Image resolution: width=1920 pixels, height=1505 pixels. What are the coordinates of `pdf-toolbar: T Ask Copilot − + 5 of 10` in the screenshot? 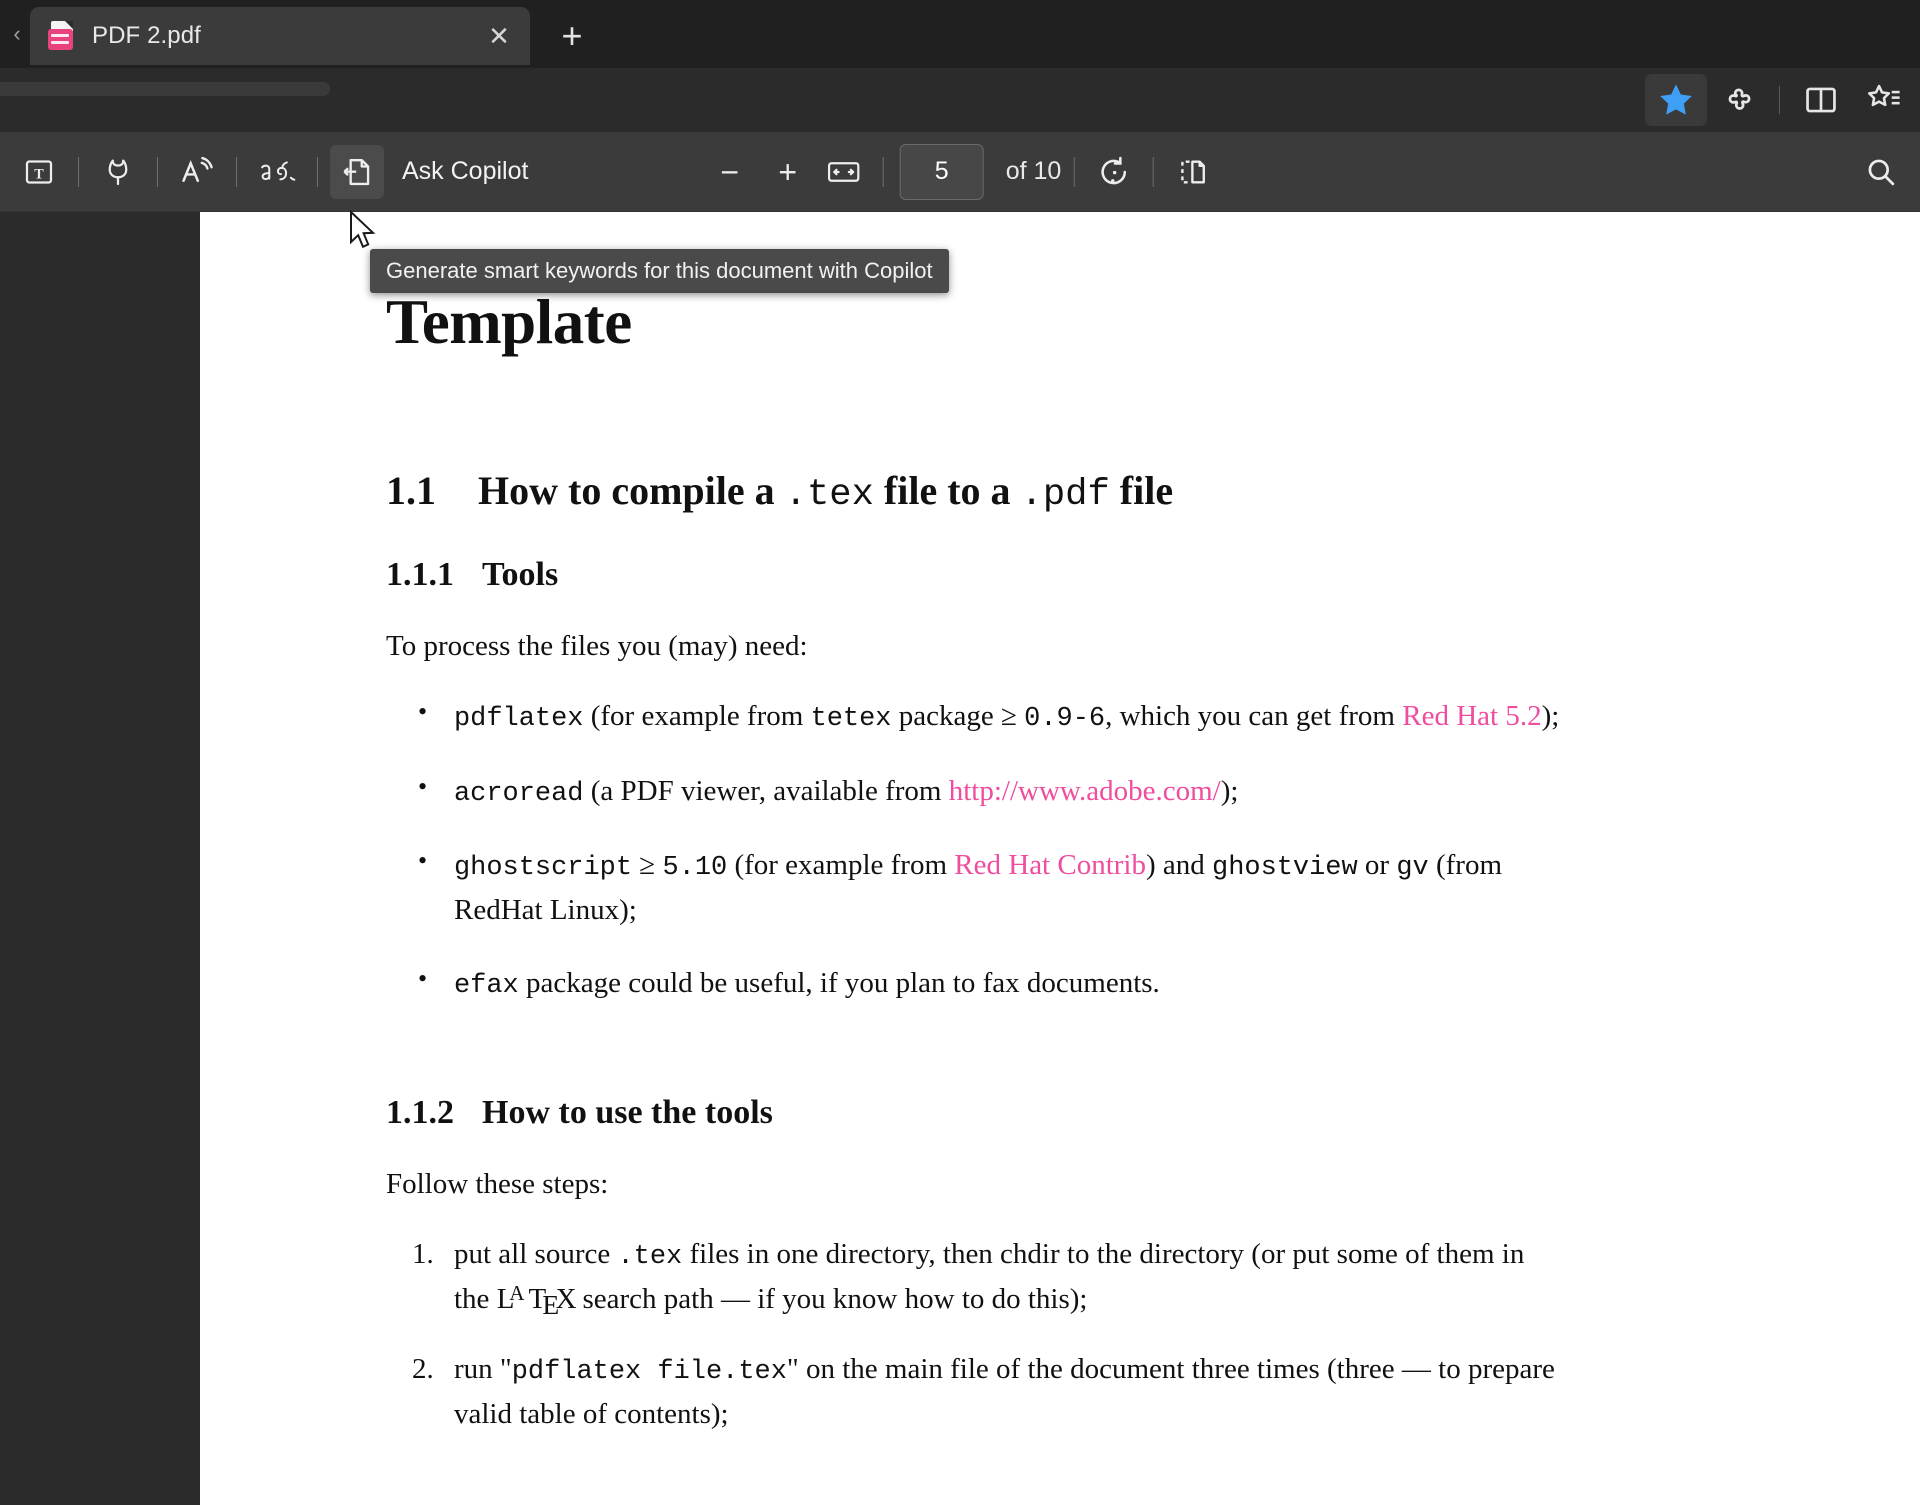 It's located at (960, 172).